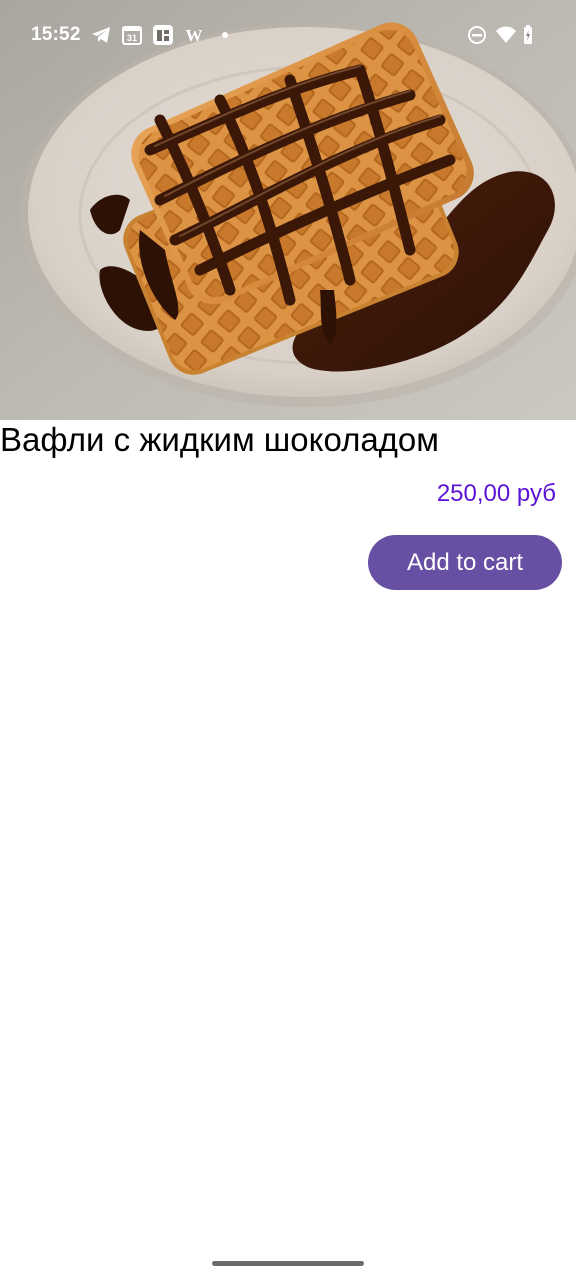 Image resolution: width=576 pixels, height=1280 pixels. What do you see at coordinates (288, 1263) in the screenshot?
I see `home-gesture-bar` at bounding box center [288, 1263].